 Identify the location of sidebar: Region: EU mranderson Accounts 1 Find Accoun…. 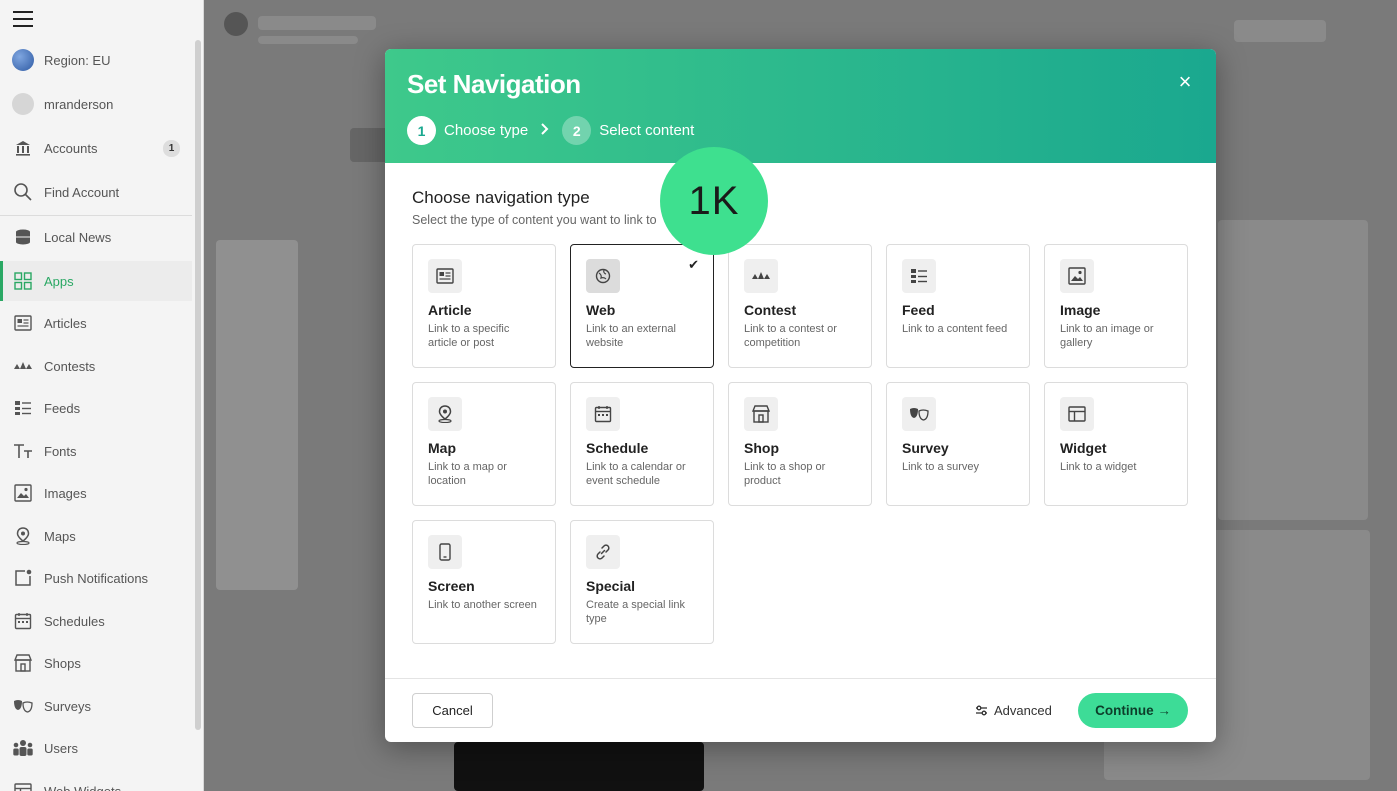
(102, 395).